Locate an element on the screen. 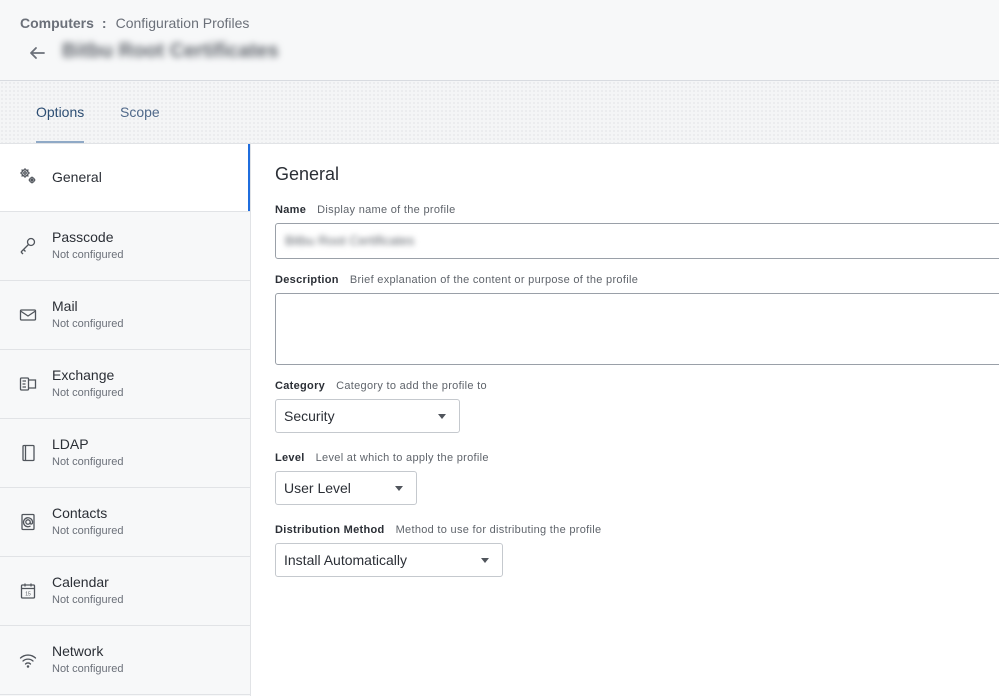  calendar-icon: 15 is located at coordinates (28, 591).